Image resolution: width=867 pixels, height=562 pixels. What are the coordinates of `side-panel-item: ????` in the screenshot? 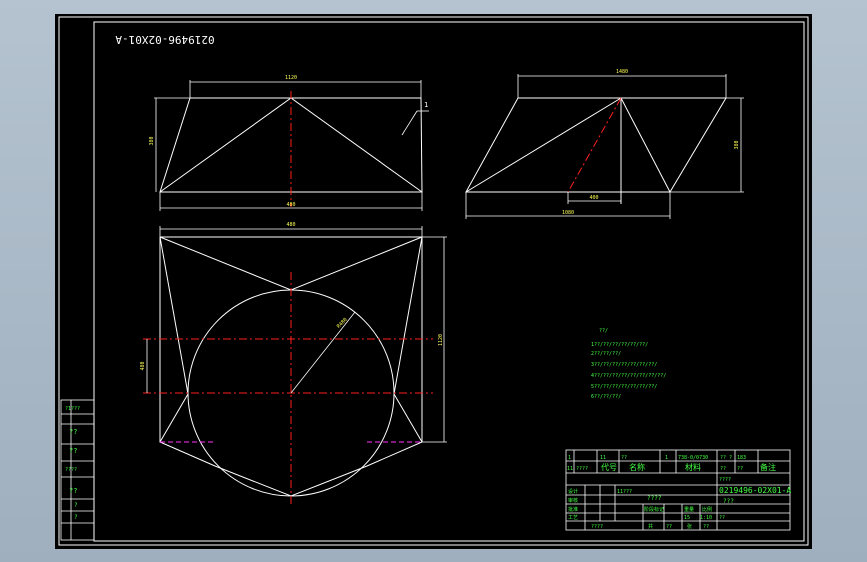 It's located at (71, 470).